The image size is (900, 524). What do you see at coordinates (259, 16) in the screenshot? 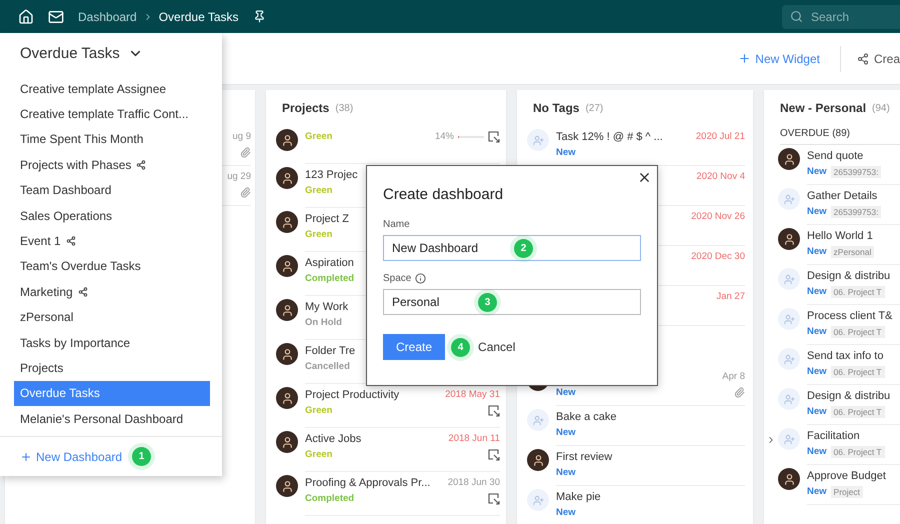
I see `pin-icon` at bounding box center [259, 16].